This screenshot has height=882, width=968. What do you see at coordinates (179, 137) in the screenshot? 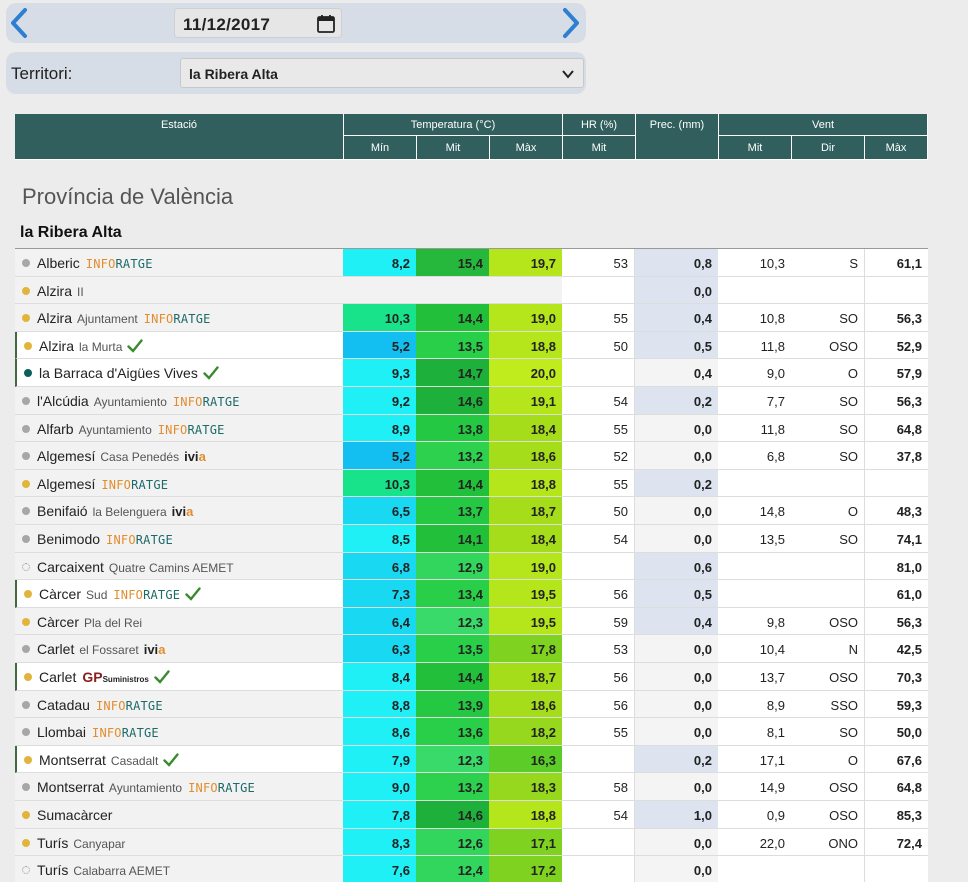
I see `header-estacio: Estació` at bounding box center [179, 137].